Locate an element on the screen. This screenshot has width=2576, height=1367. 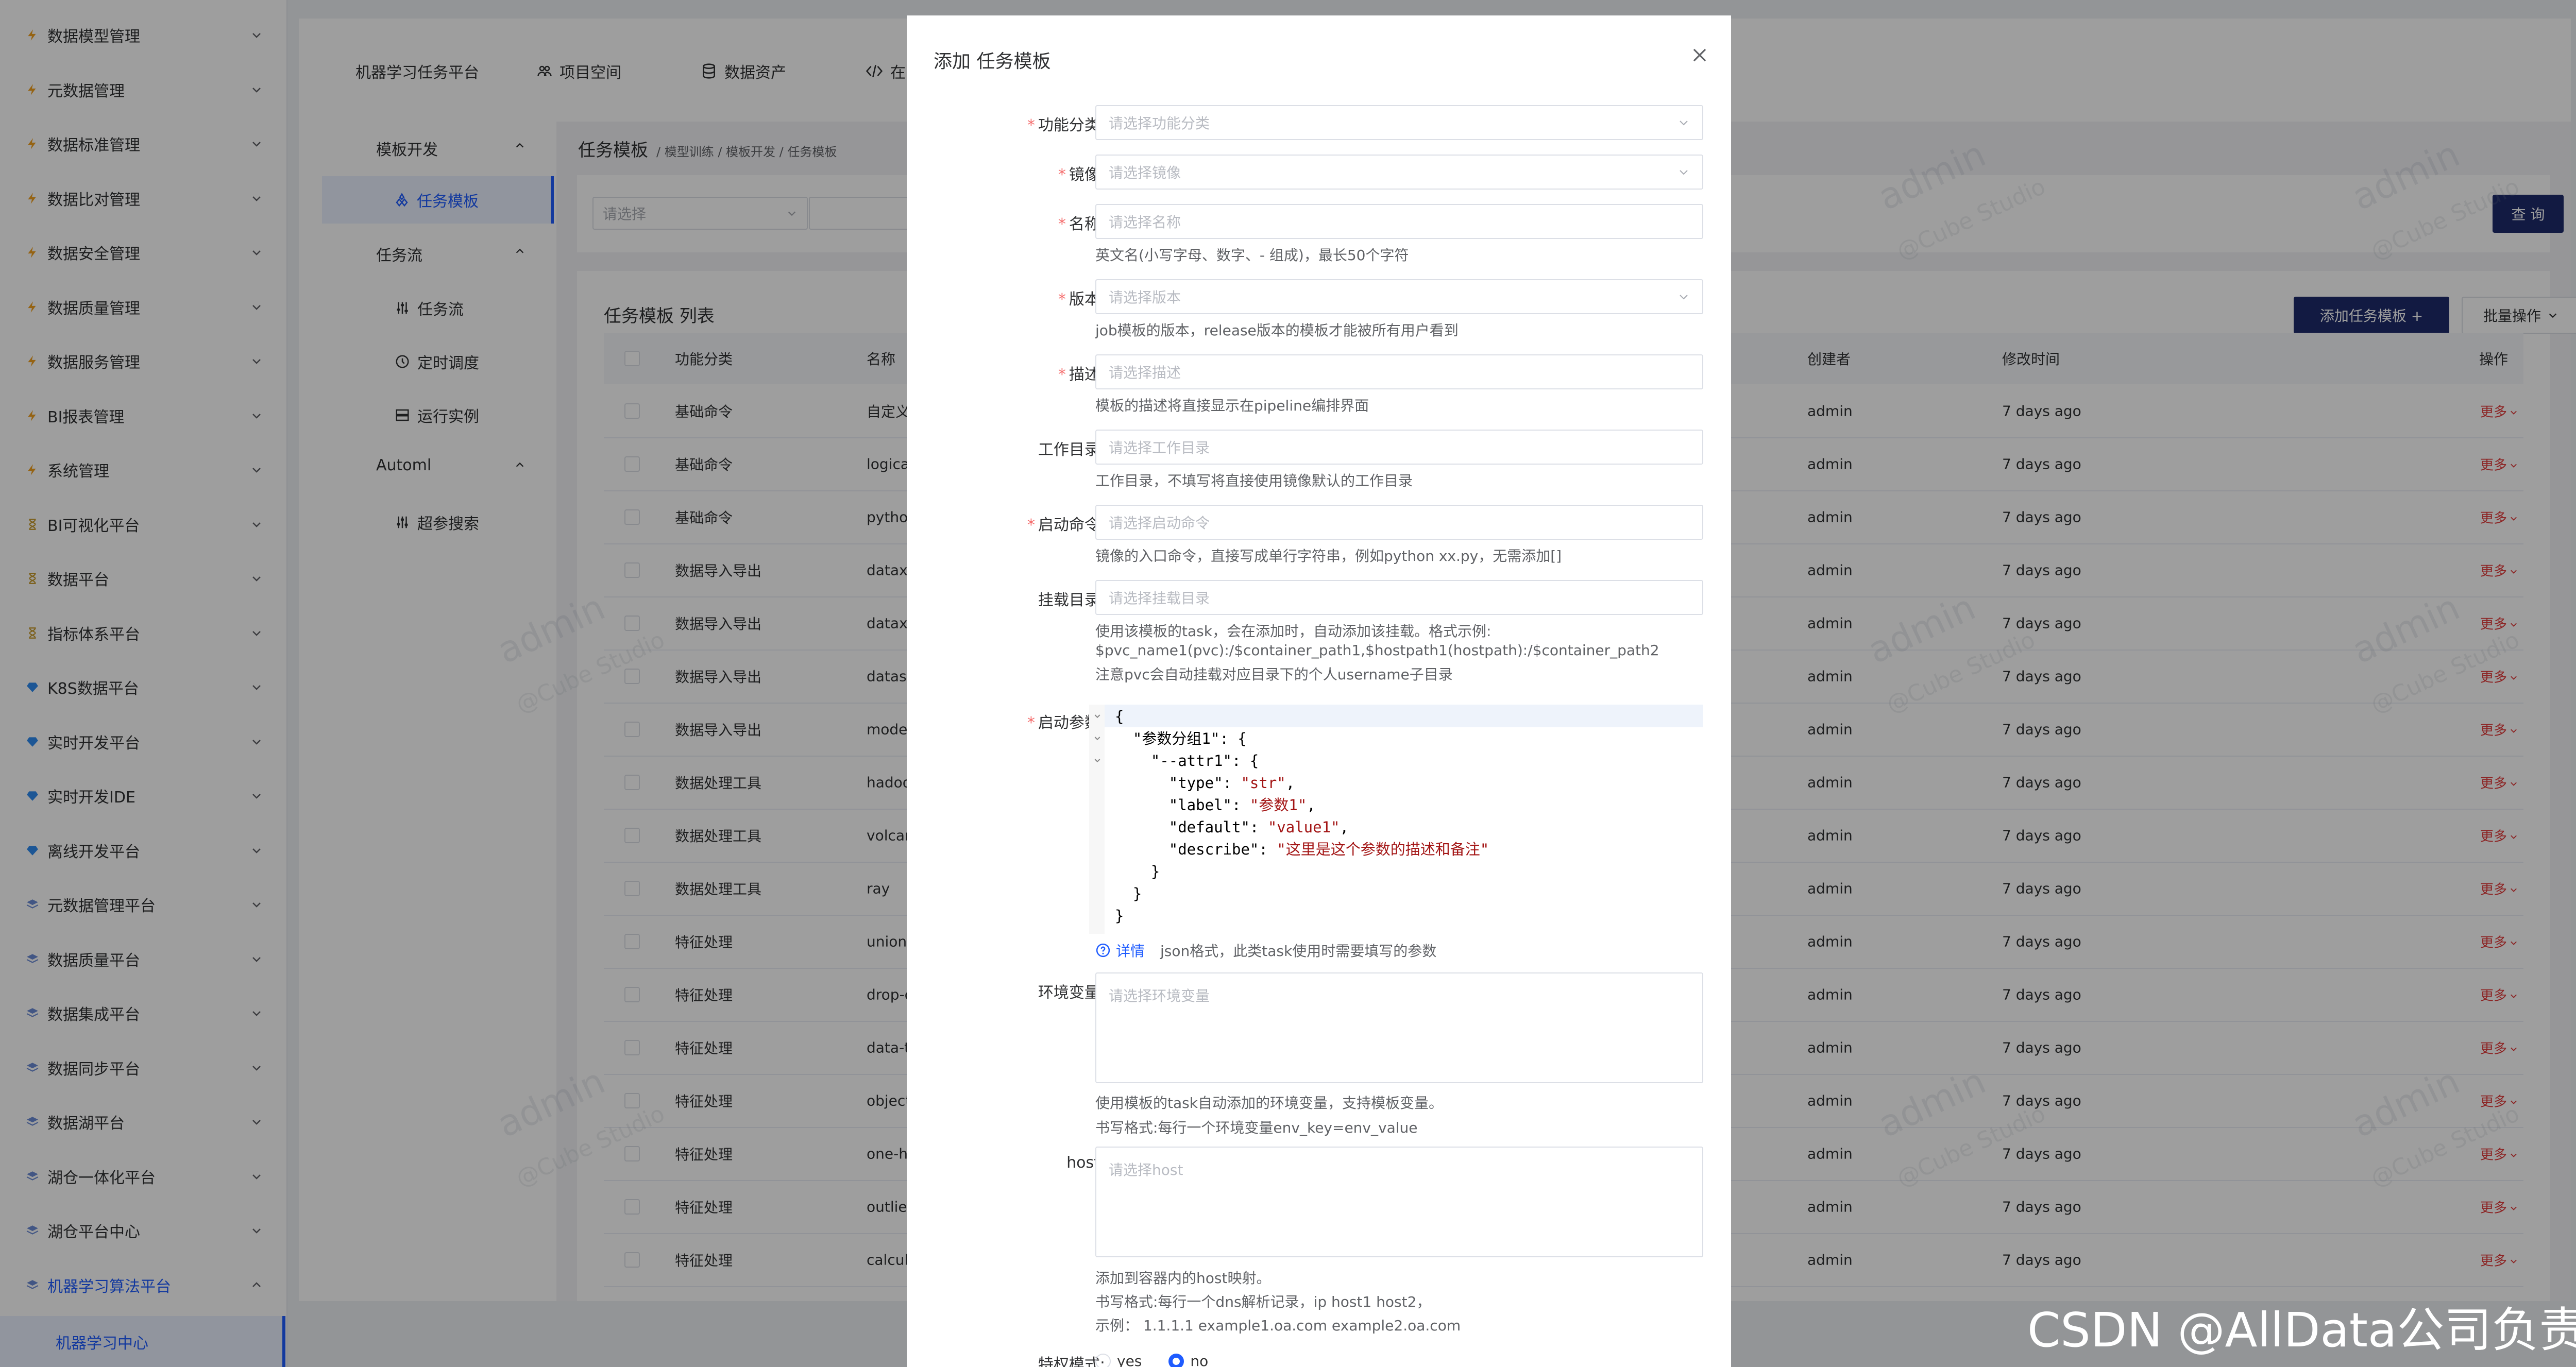
host-hint-2: 书写格式:每行一个dns解析记录，ip host1 host2， is located at coordinates (1263, 1301).